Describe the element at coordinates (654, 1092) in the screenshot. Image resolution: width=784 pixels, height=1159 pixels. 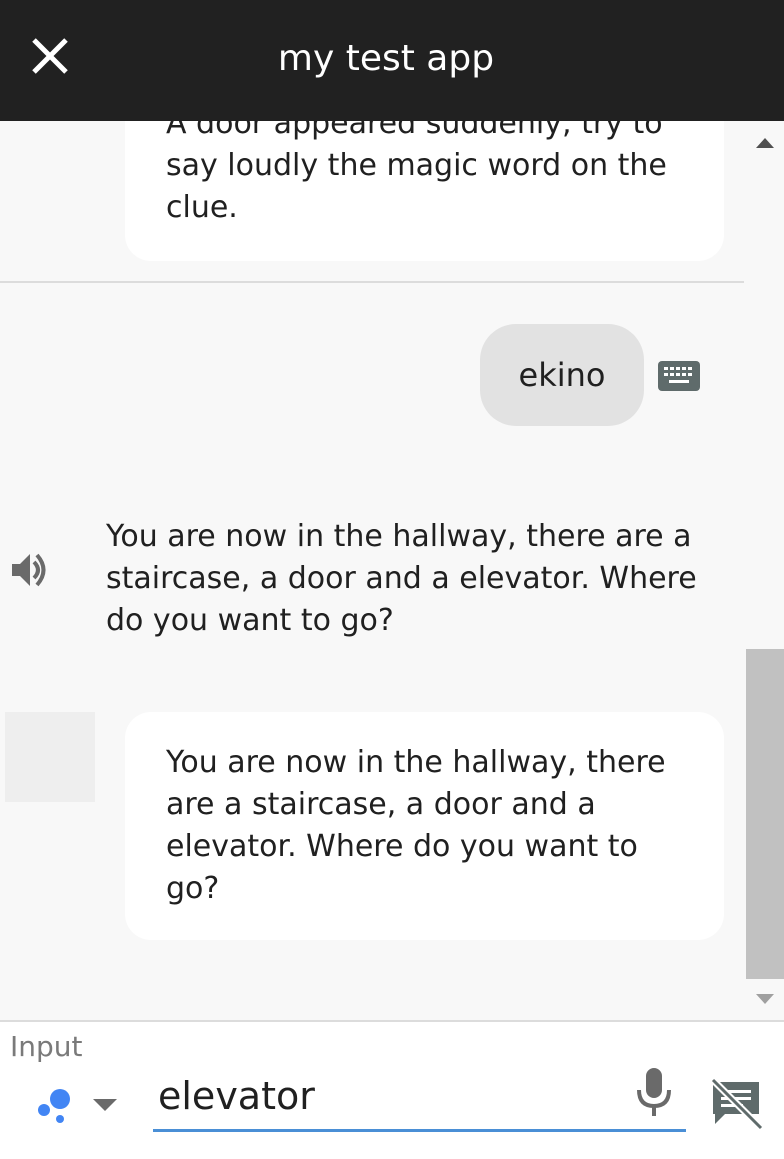
I see `microphone-icon` at that location.